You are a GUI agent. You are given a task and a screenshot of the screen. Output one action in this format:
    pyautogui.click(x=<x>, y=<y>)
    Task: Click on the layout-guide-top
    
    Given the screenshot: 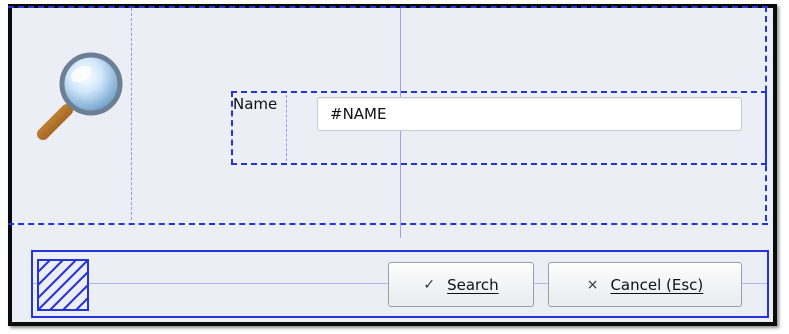 What is the action you would take?
    pyautogui.click(x=388, y=7)
    